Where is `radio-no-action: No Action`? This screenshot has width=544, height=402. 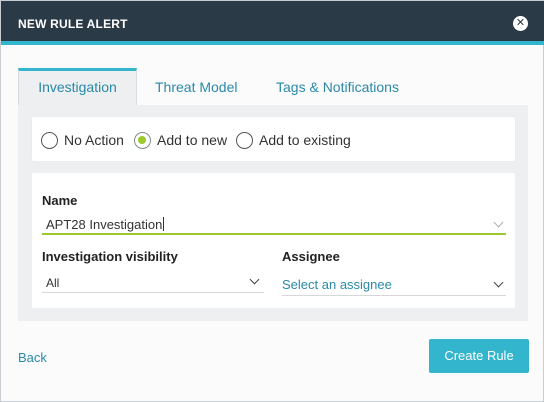
radio-no-action: No Action is located at coordinates (82, 140).